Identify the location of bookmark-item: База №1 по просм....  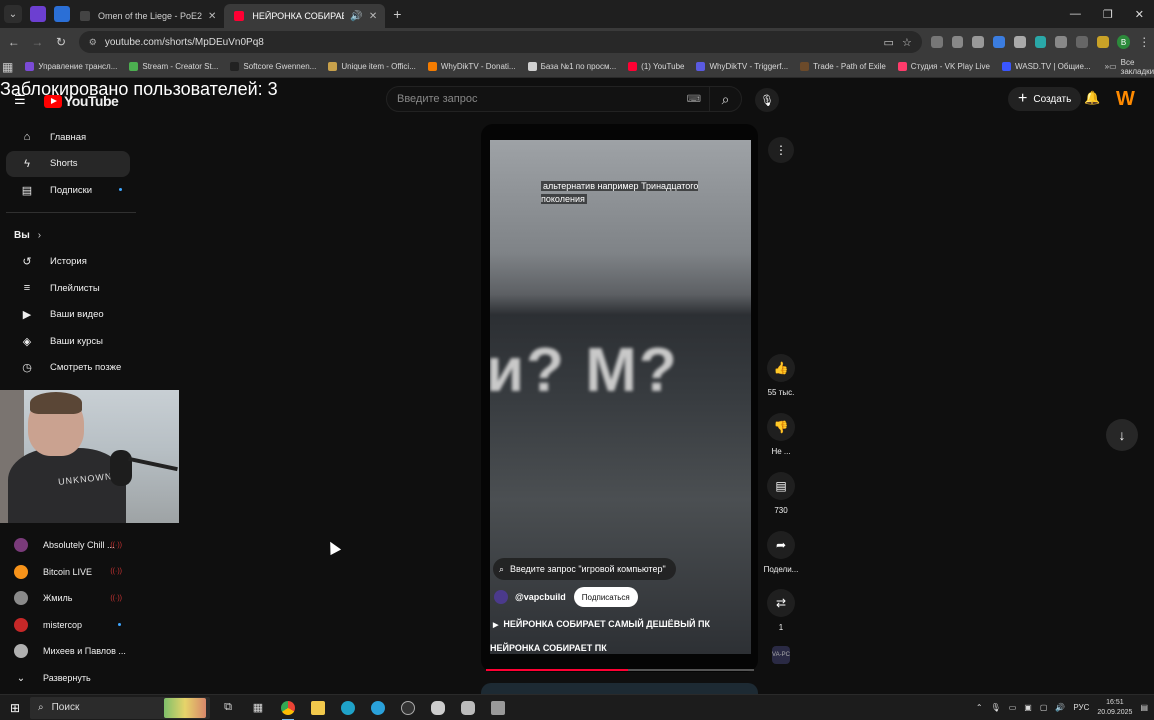
(571, 66).